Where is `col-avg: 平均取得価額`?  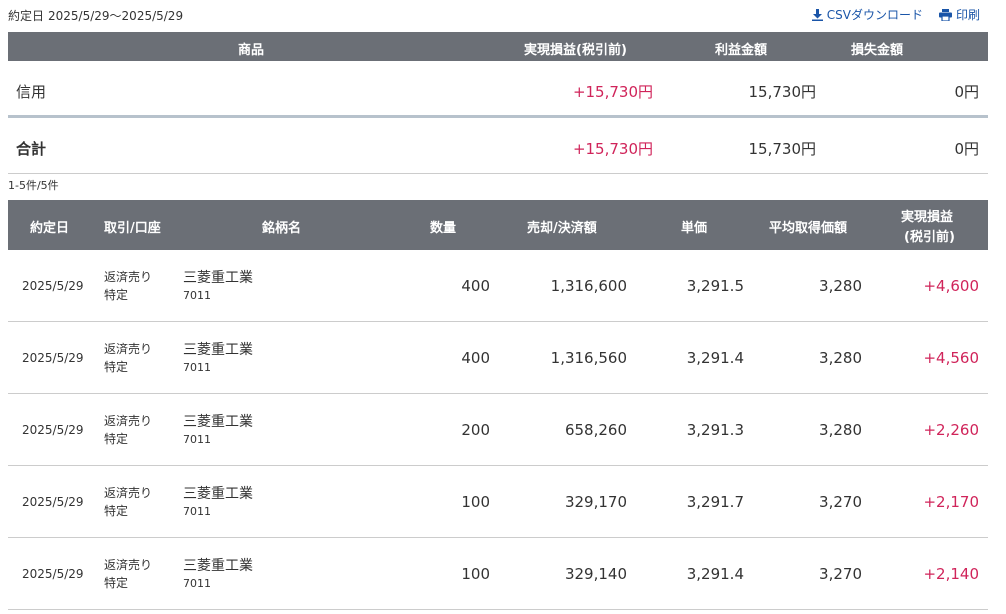 col-avg: 平均取得価額 is located at coordinates (808, 228).